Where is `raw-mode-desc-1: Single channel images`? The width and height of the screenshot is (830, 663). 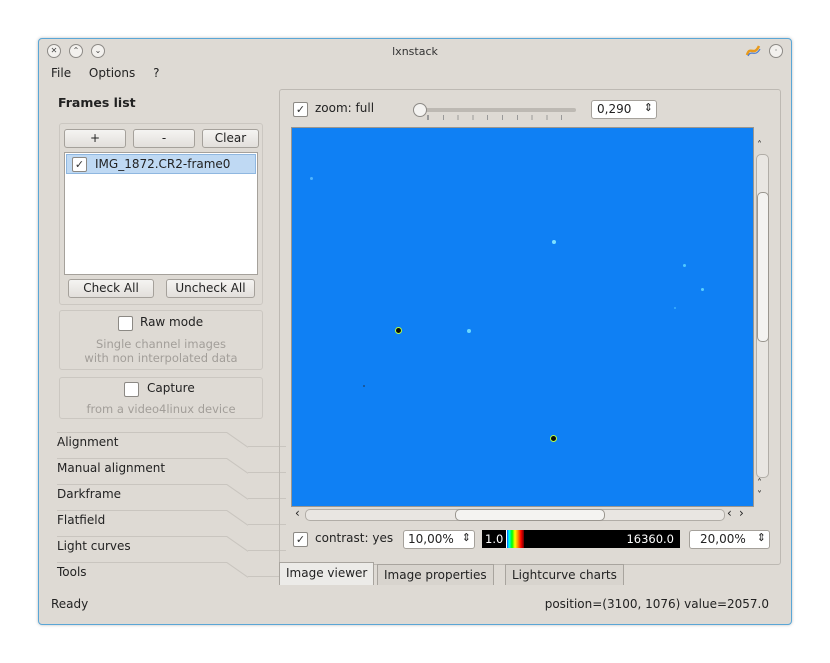
raw-mode-desc-1: Single channel images is located at coordinates (161, 344).